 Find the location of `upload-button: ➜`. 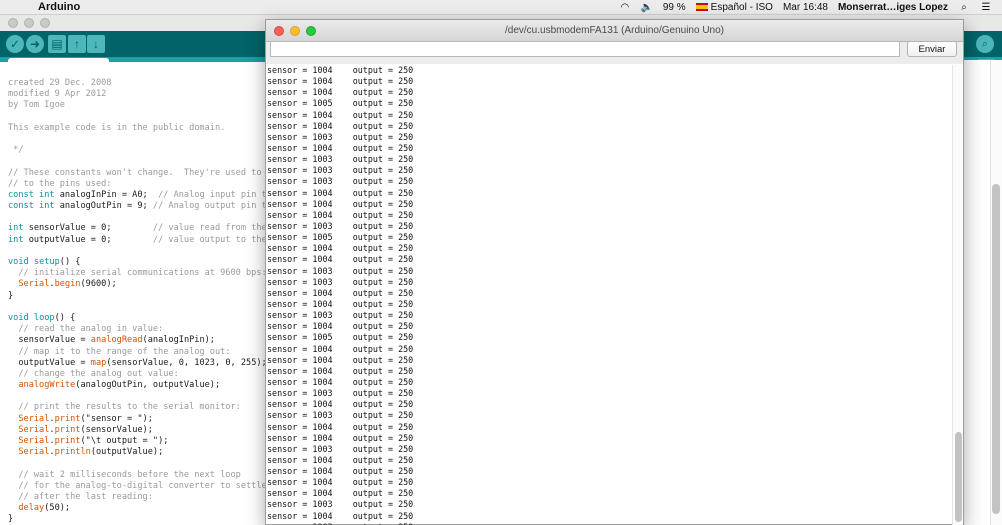

upload-button: ➜ is located at coordinates (35, 44).